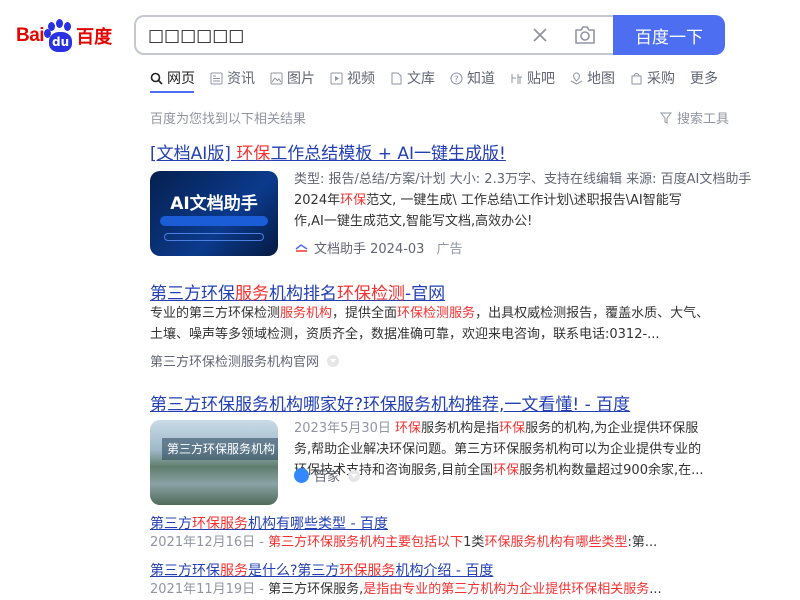 Image resolution: width=800 pixels, height=600 pixels. What do you see at coordinates (516, 78) in the screenshot?
I see `tieba-icon` at bounding box center [516, 78].